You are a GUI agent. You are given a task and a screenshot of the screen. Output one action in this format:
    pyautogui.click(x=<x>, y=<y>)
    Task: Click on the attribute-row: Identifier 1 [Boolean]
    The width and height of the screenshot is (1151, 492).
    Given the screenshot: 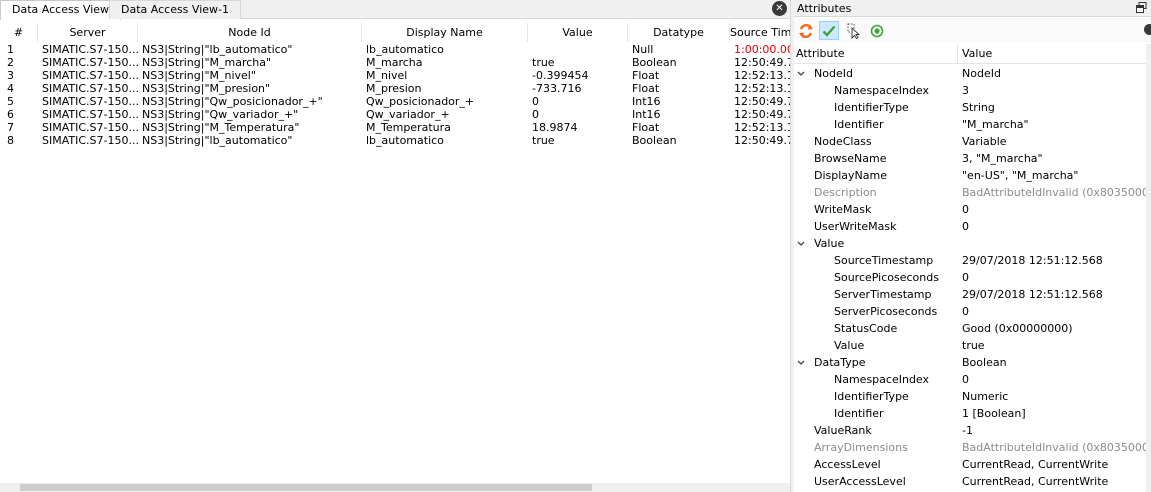 What is the action you would take?
    pyautogui.click(x=970, y=413)
    